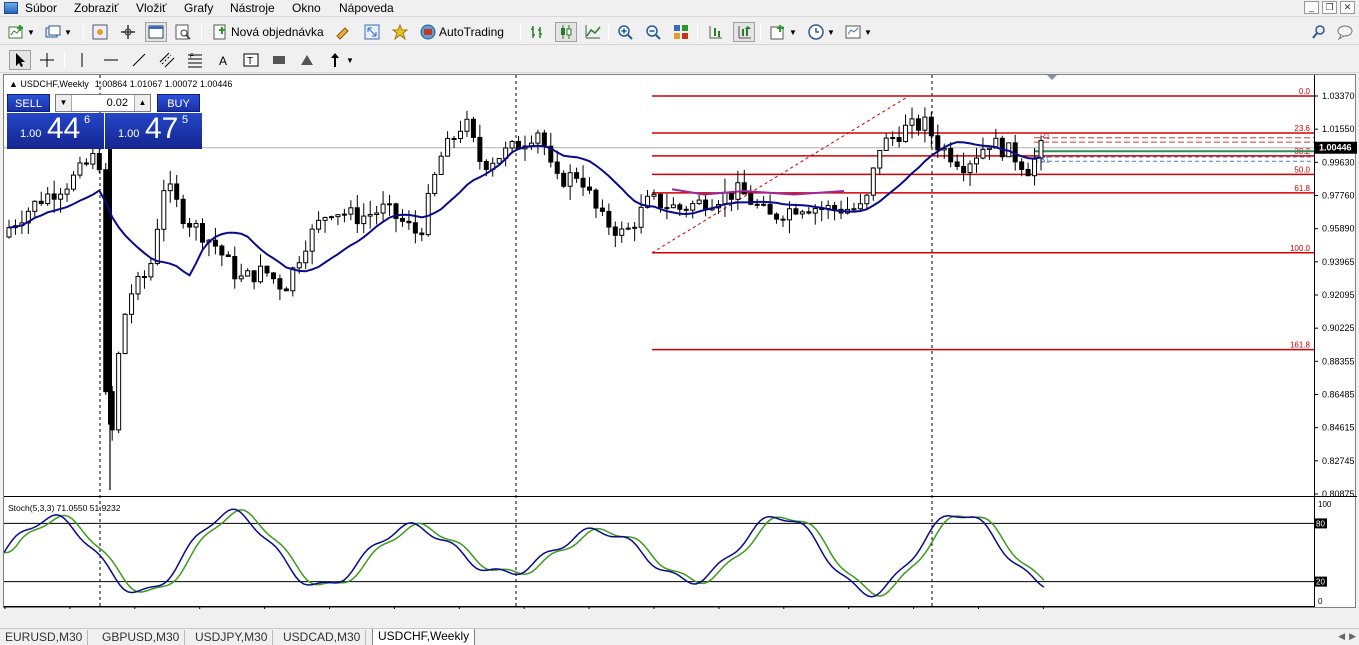 The height and width of the screenshot is (645, 1359). What do you see at coordinates (1352, 636) in the screenshot?
I see `tab-scroll-left-icon: ▶` at bounding box center [1352, 636].